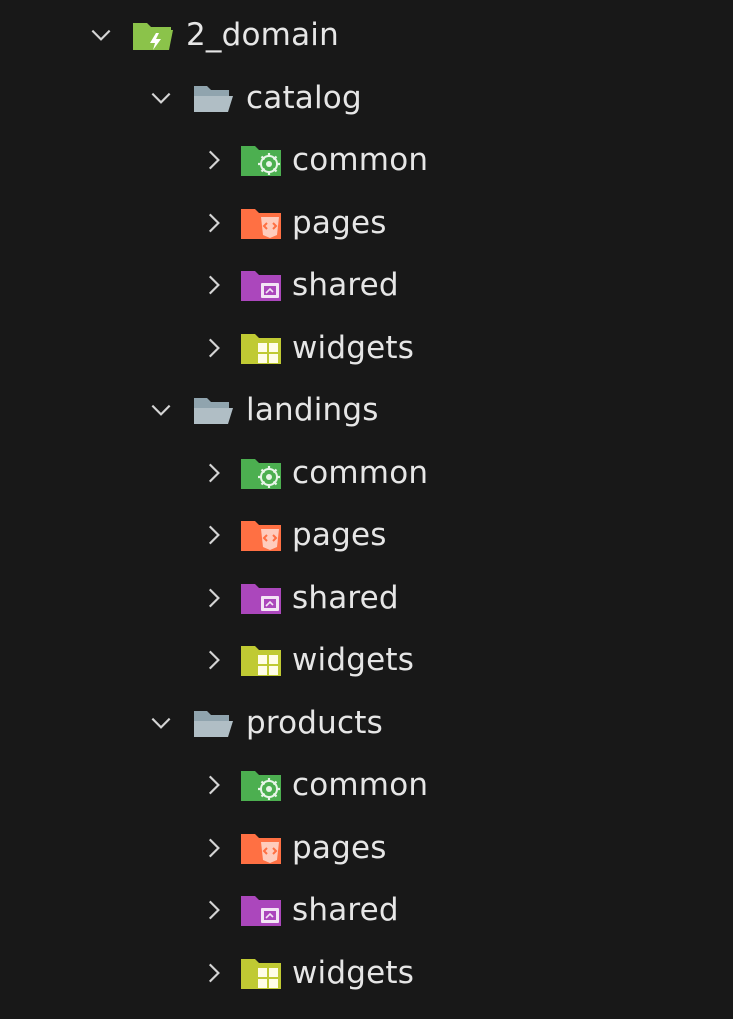  I want to click on tree-item-group: catalog, so click(366, 98).